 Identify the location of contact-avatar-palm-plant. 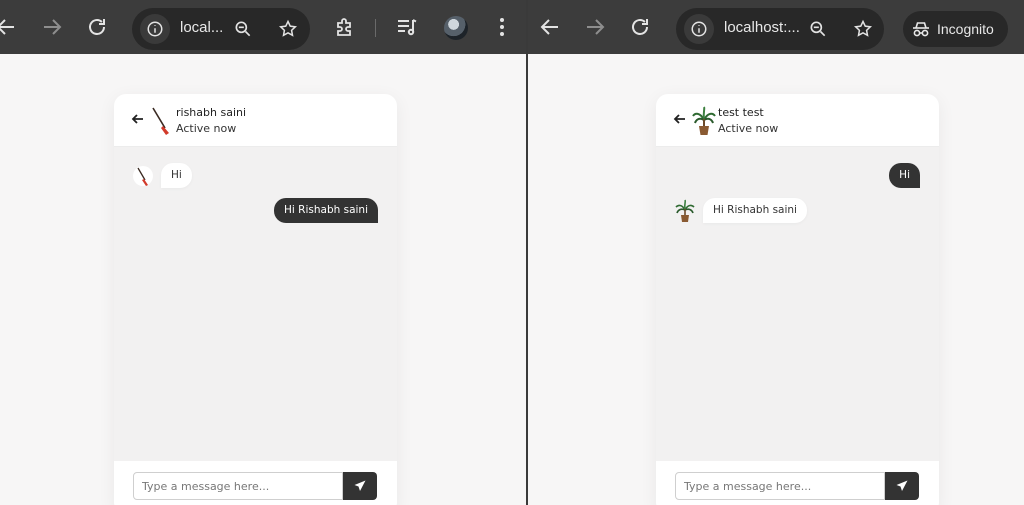
(704, 120).